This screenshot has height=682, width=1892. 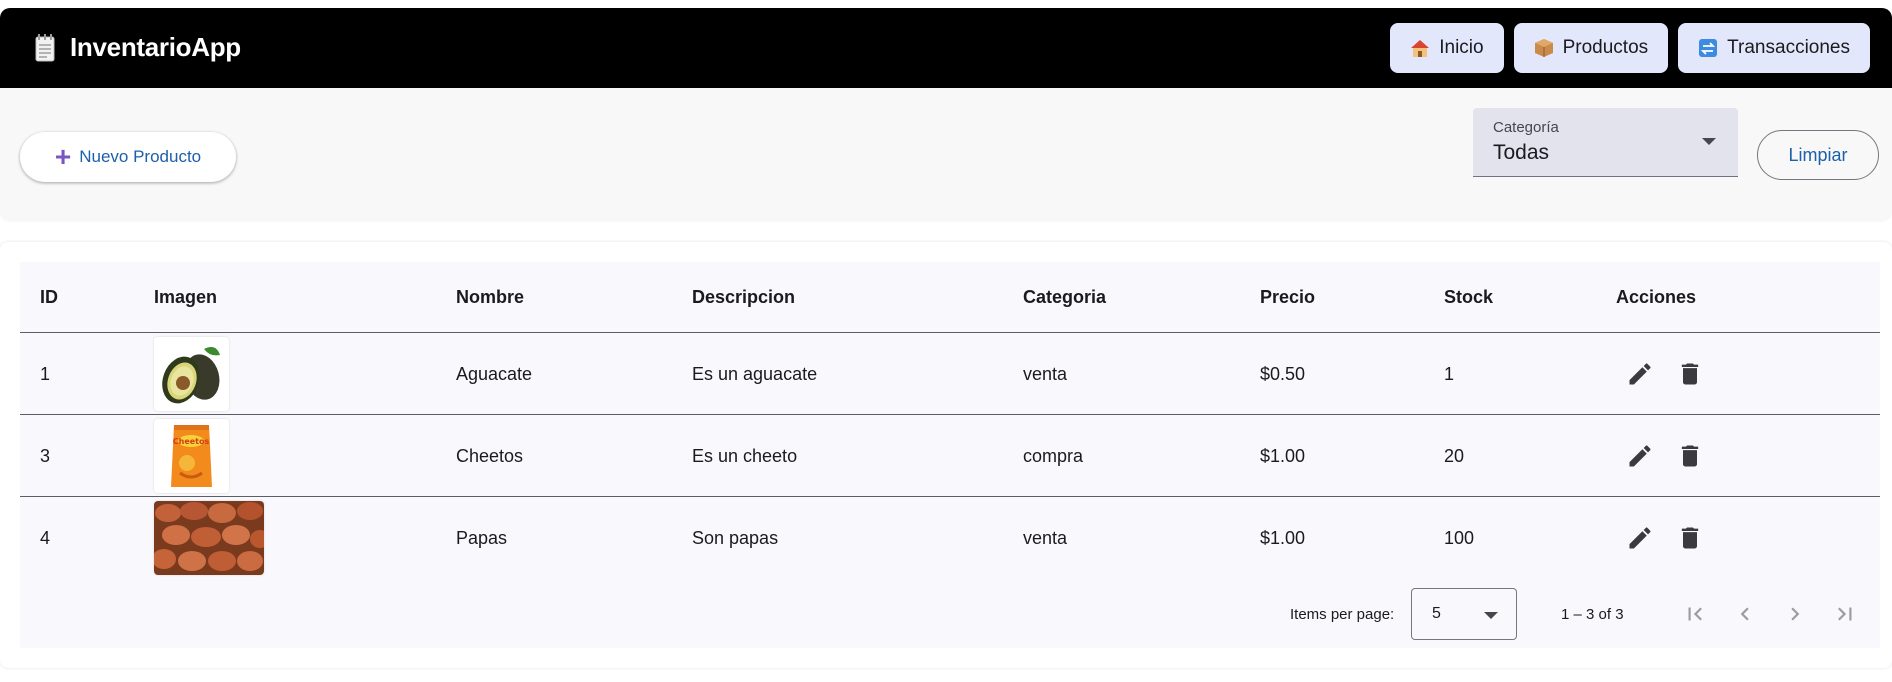 What do you see at coordinates (755, 374) in the screenshot?
I see `row-description: Es un aguacate` at bounding box center [755, 374].